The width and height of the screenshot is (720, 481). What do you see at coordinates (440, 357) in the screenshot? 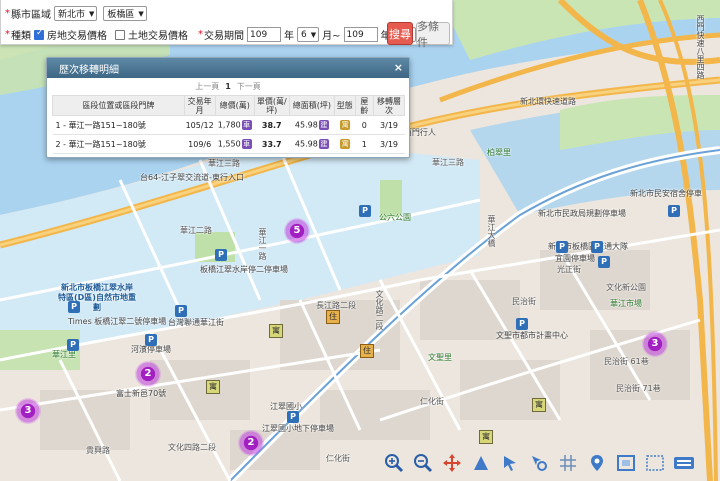
I see `map-label: 文聖里` at bounding box center [440, 357].